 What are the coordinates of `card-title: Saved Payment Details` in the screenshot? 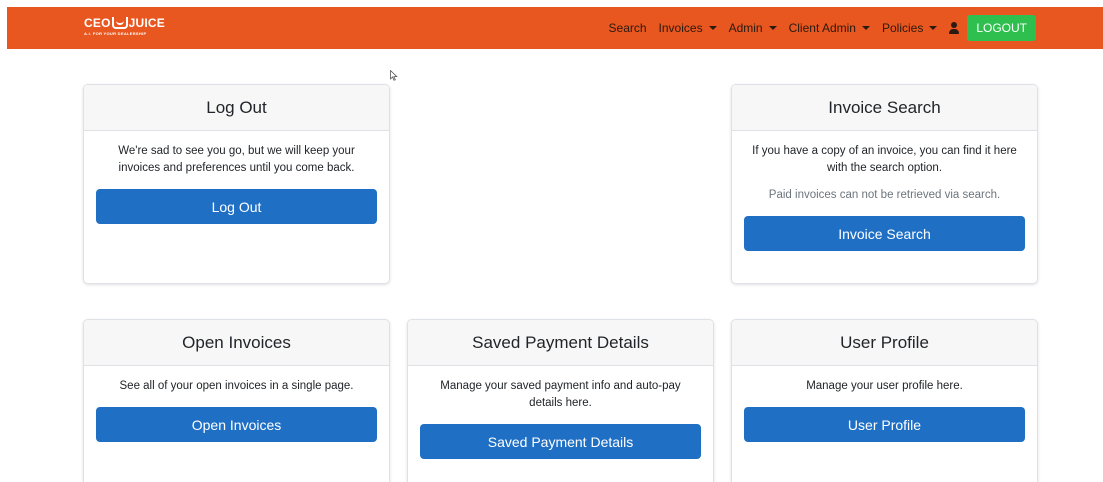 It's located at (560, 343).